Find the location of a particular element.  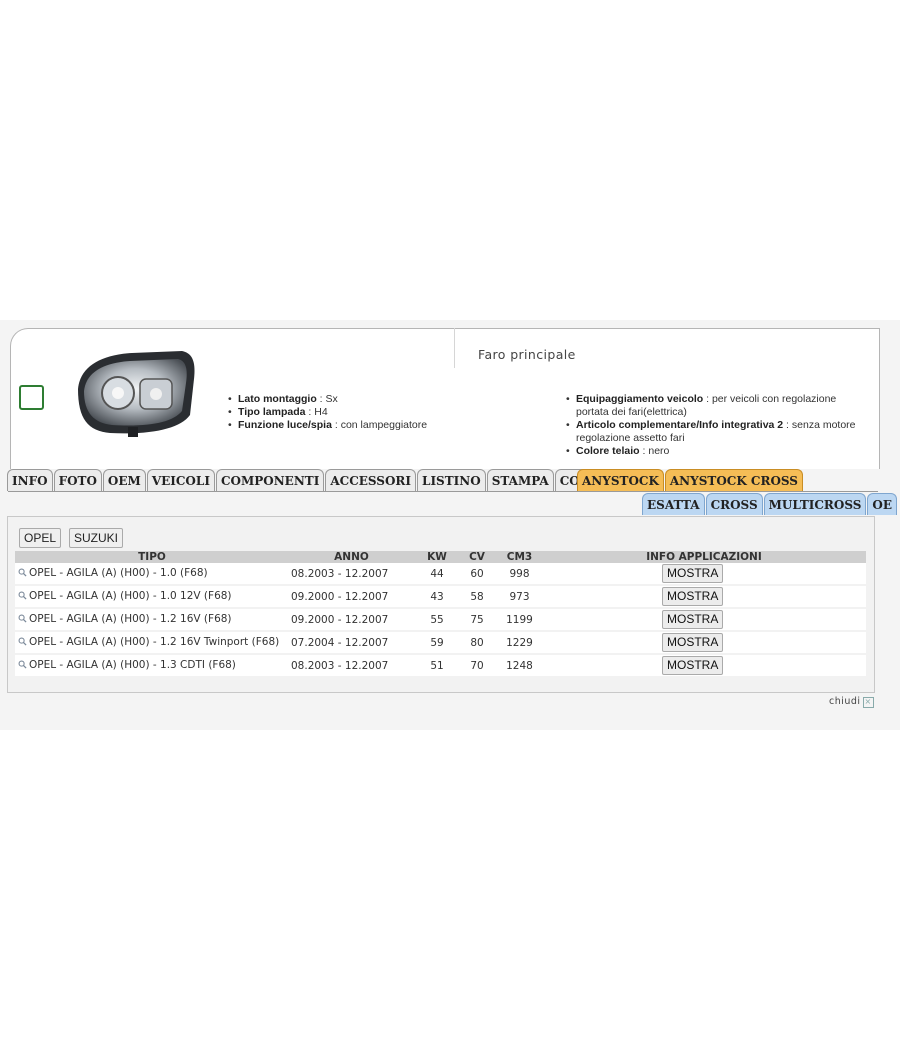

tab-info: INFO is located at coordinates (30, 480).